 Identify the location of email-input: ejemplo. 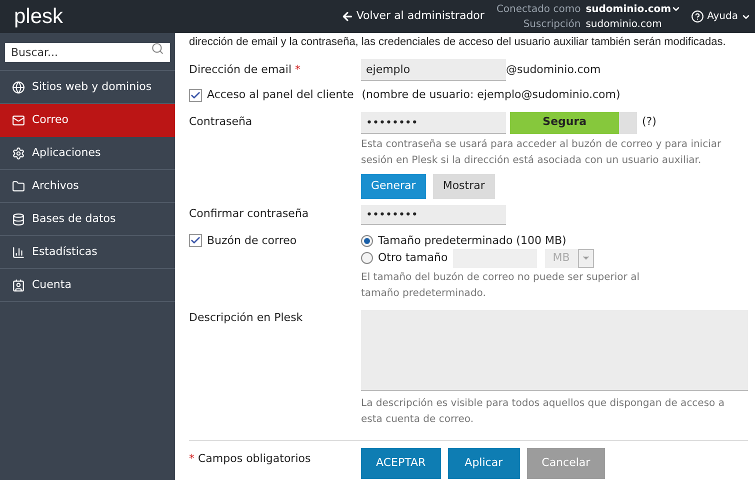
(433, 70).